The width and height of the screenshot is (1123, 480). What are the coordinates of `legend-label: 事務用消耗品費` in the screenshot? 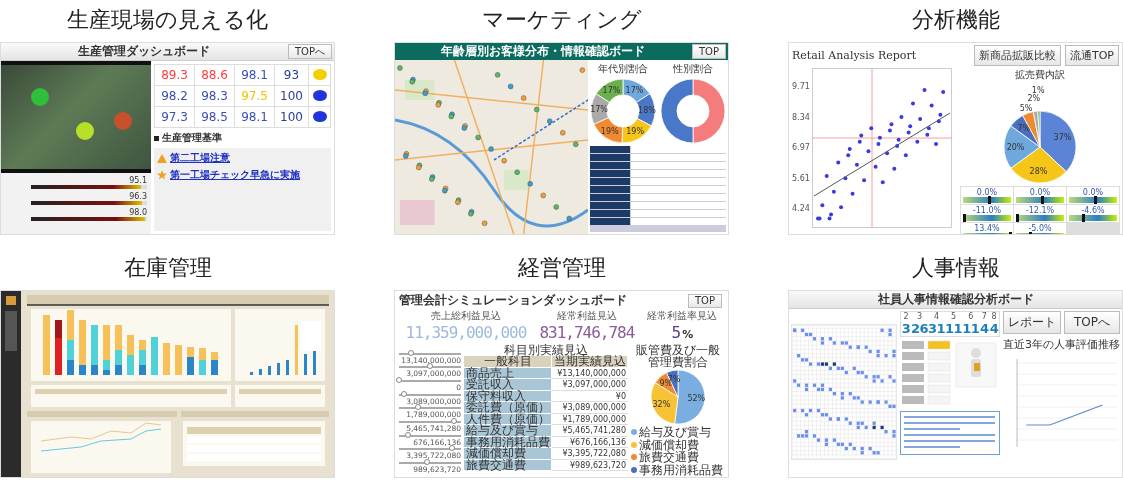 It's located at (681, 469).